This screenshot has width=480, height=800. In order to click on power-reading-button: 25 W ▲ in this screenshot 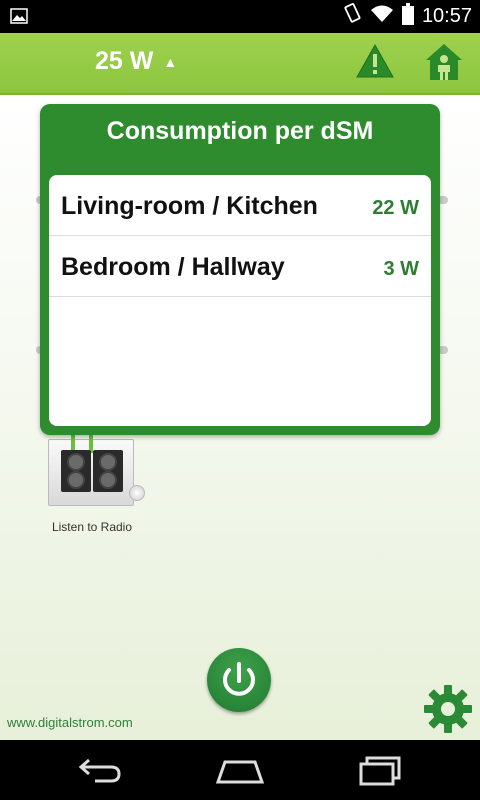, I will do `click(136, 61)`.